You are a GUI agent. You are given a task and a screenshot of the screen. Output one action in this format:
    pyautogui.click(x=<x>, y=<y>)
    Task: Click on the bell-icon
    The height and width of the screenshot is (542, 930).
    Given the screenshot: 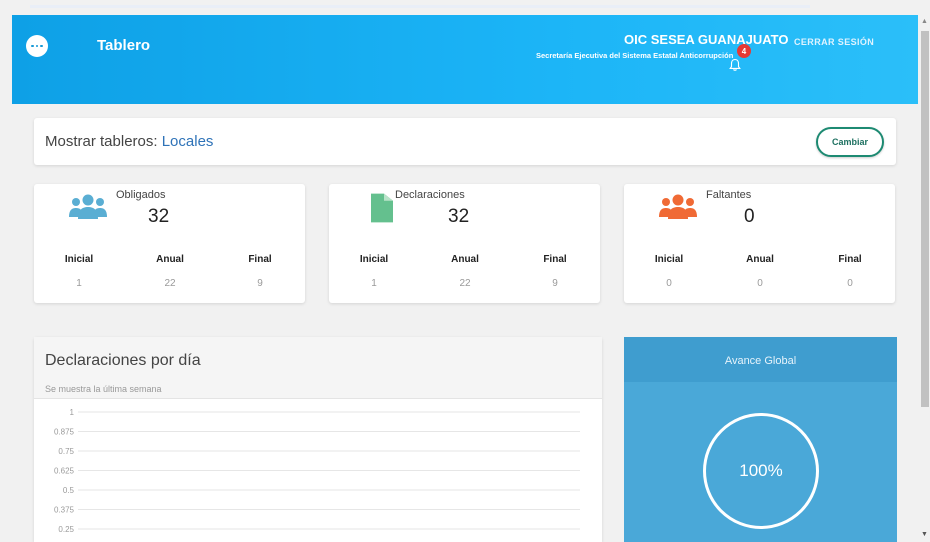 What is the action you would take?
    pyautogui.click(x=735, y=65)
    